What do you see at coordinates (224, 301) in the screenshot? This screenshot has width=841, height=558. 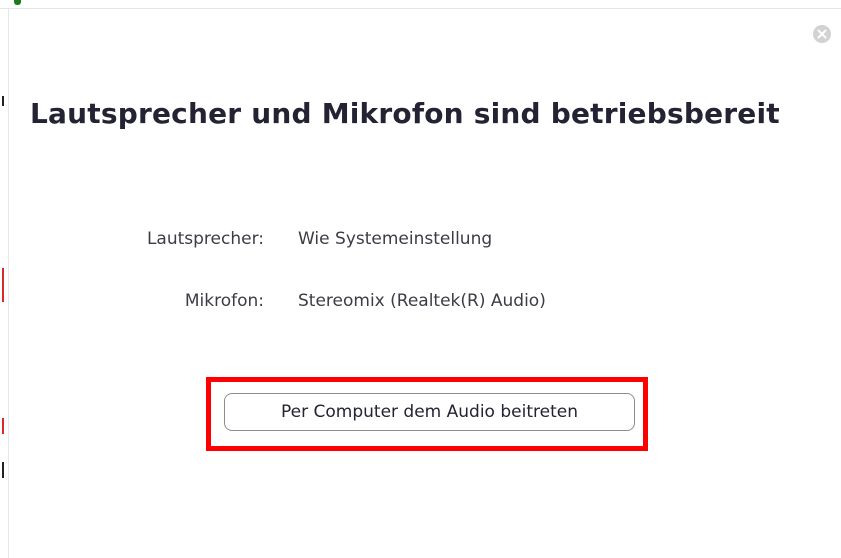 I see `microphone-label: Mikrofon:` at bounding box center [224, 301].